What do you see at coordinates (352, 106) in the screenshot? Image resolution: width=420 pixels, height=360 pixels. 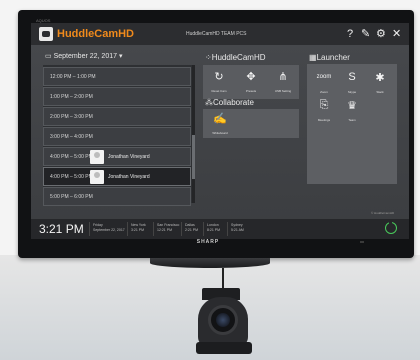 I see `team-icon: ♛` at bounding box center [352, 106].